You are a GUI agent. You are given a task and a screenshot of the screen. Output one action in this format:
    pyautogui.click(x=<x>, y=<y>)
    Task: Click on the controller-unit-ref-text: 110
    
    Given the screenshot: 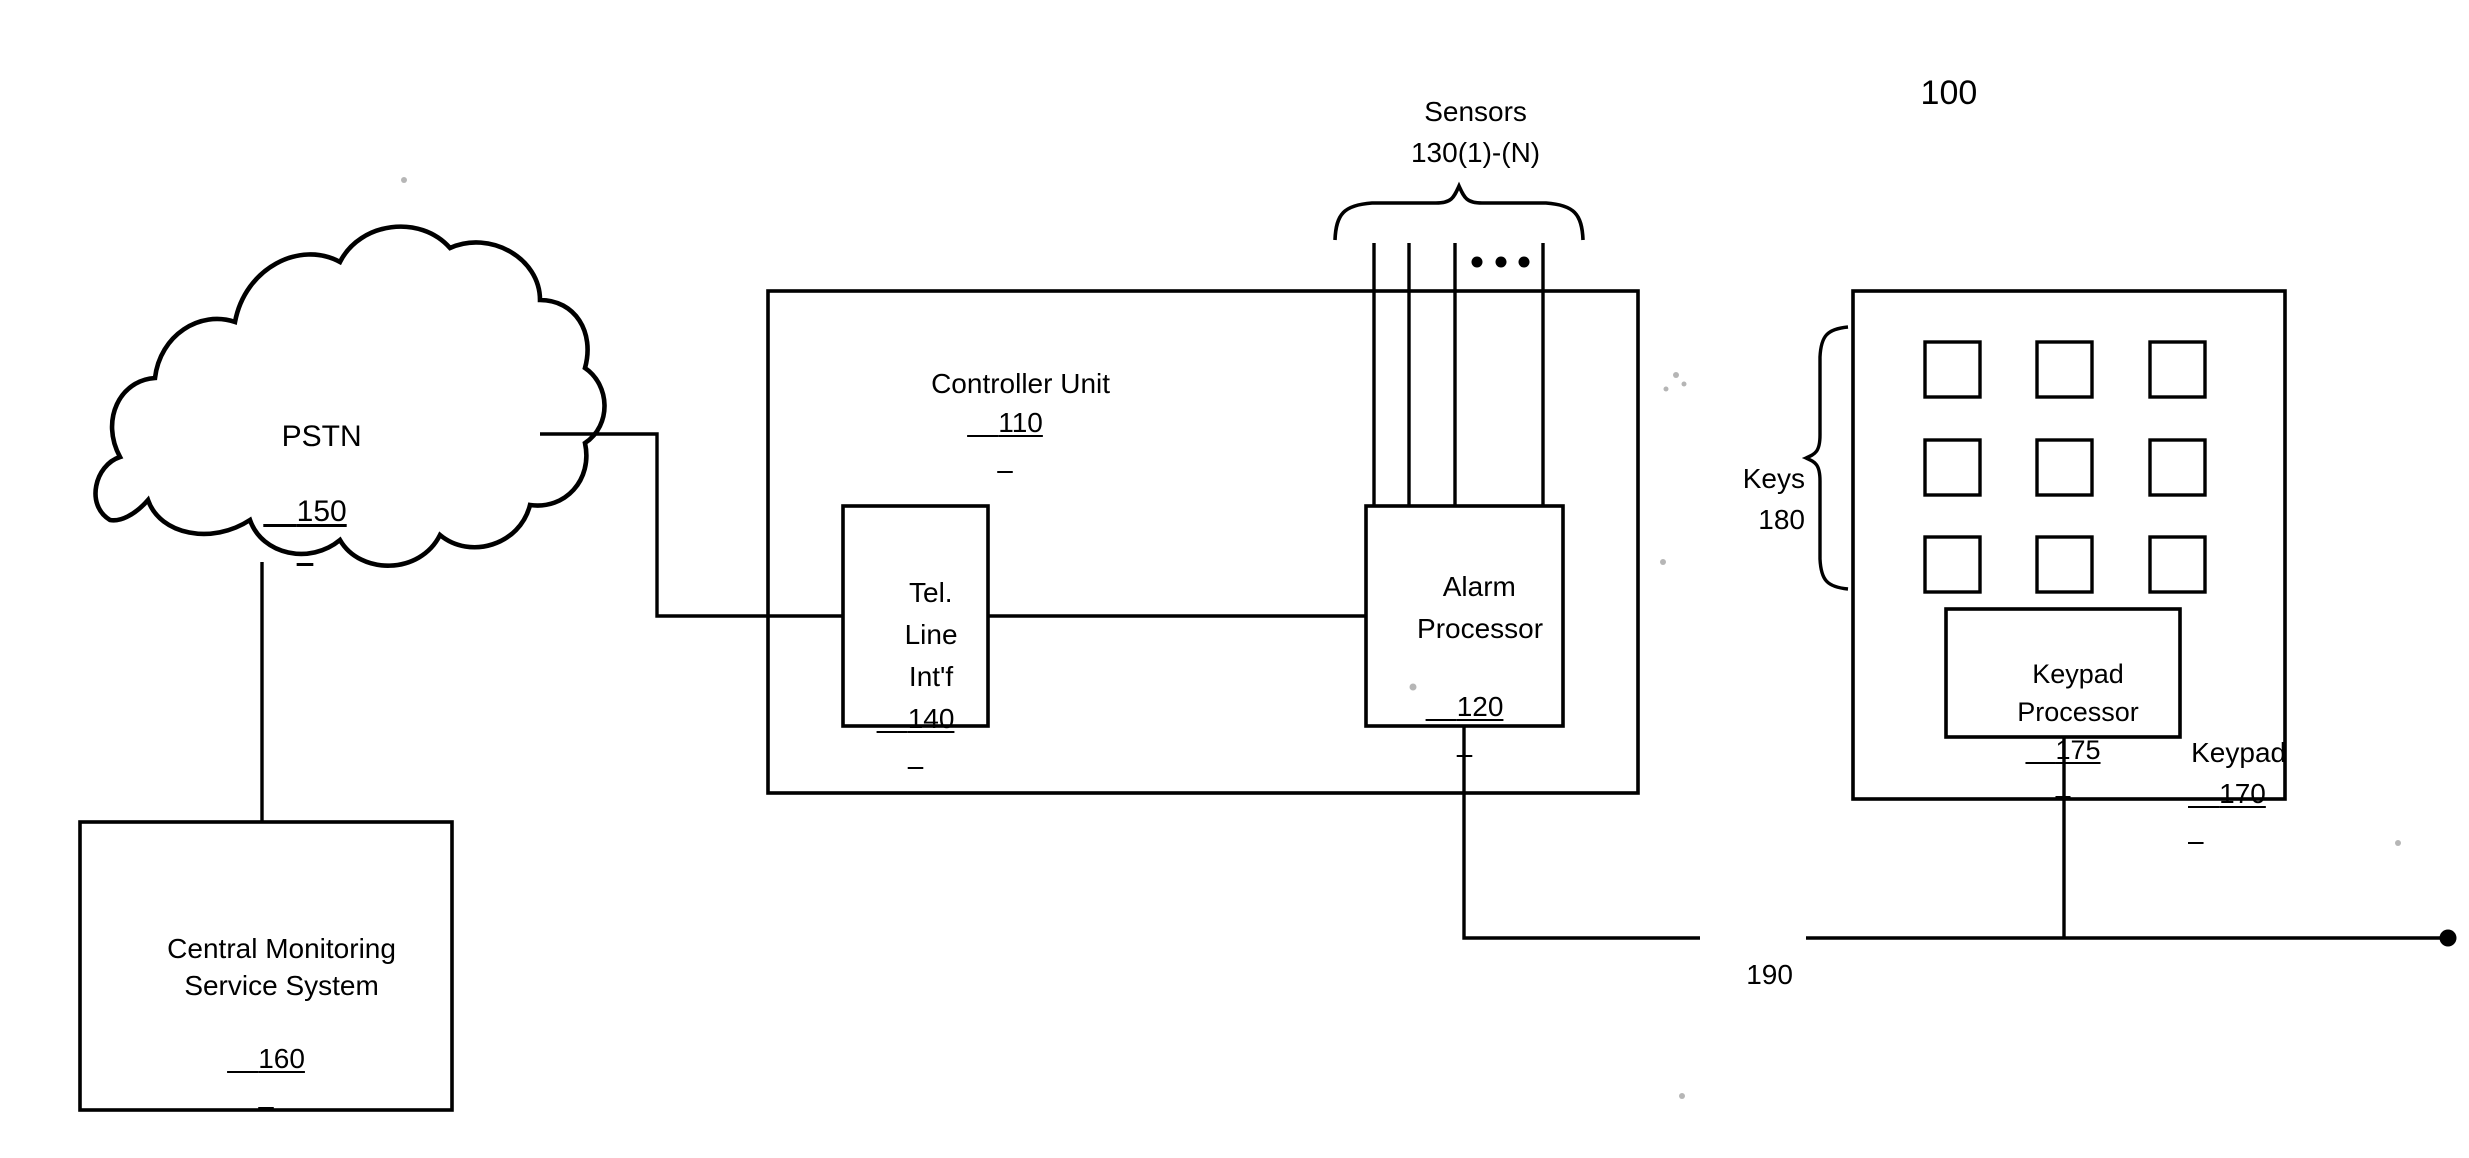 What is the action you would take?
    pyautogui.click(x=1020, y=422)
    